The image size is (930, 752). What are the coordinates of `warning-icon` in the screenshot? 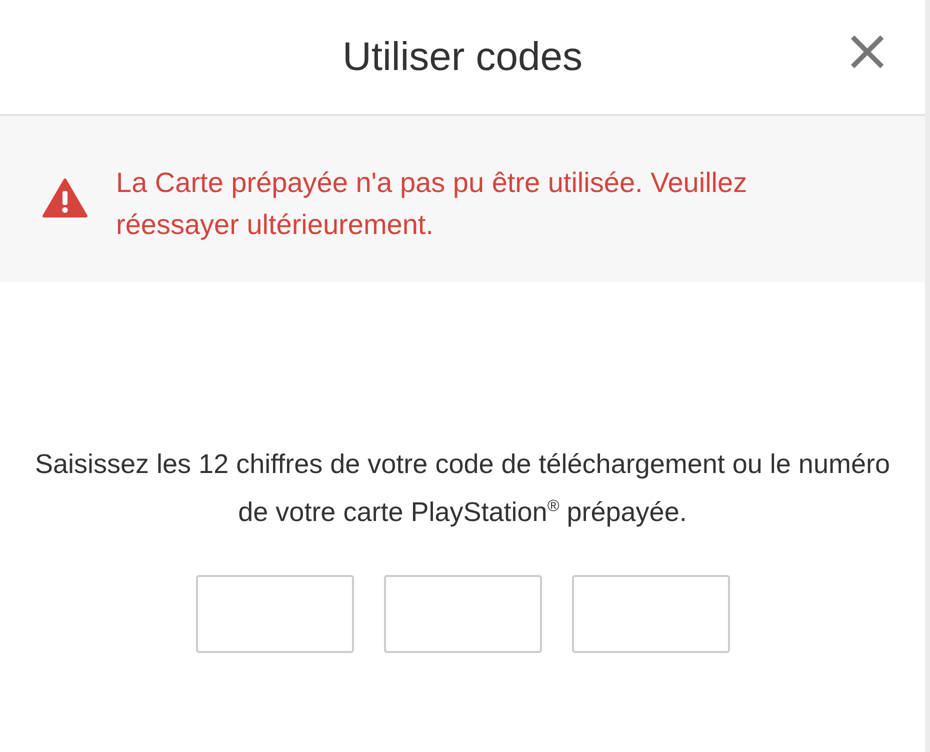 It's located at (65, 198).